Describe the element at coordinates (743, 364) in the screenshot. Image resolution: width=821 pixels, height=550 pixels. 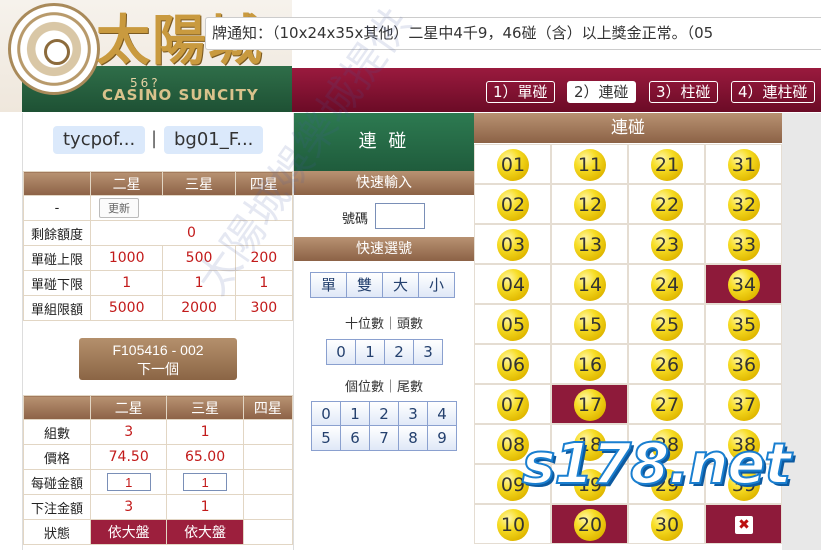
I see `number-cell: 36` at that location.